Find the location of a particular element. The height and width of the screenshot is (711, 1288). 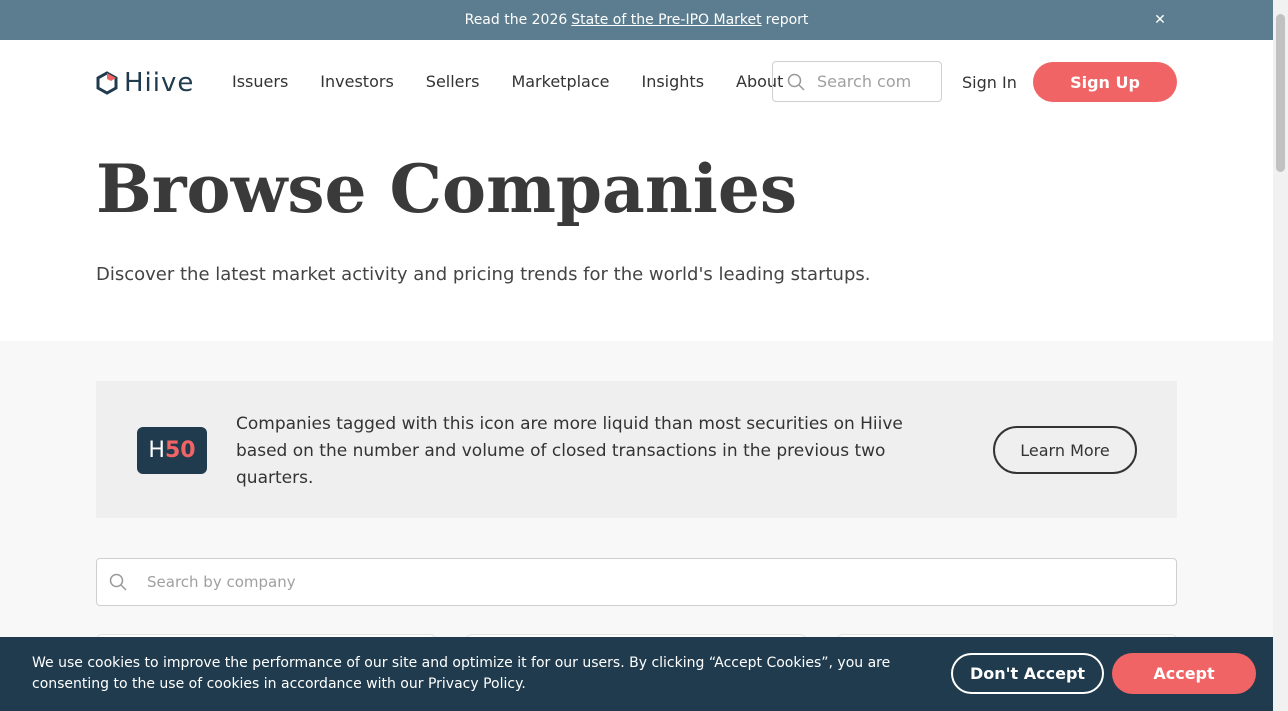

sign-up-button: Sign Up is located at coordinates (1105, 82).